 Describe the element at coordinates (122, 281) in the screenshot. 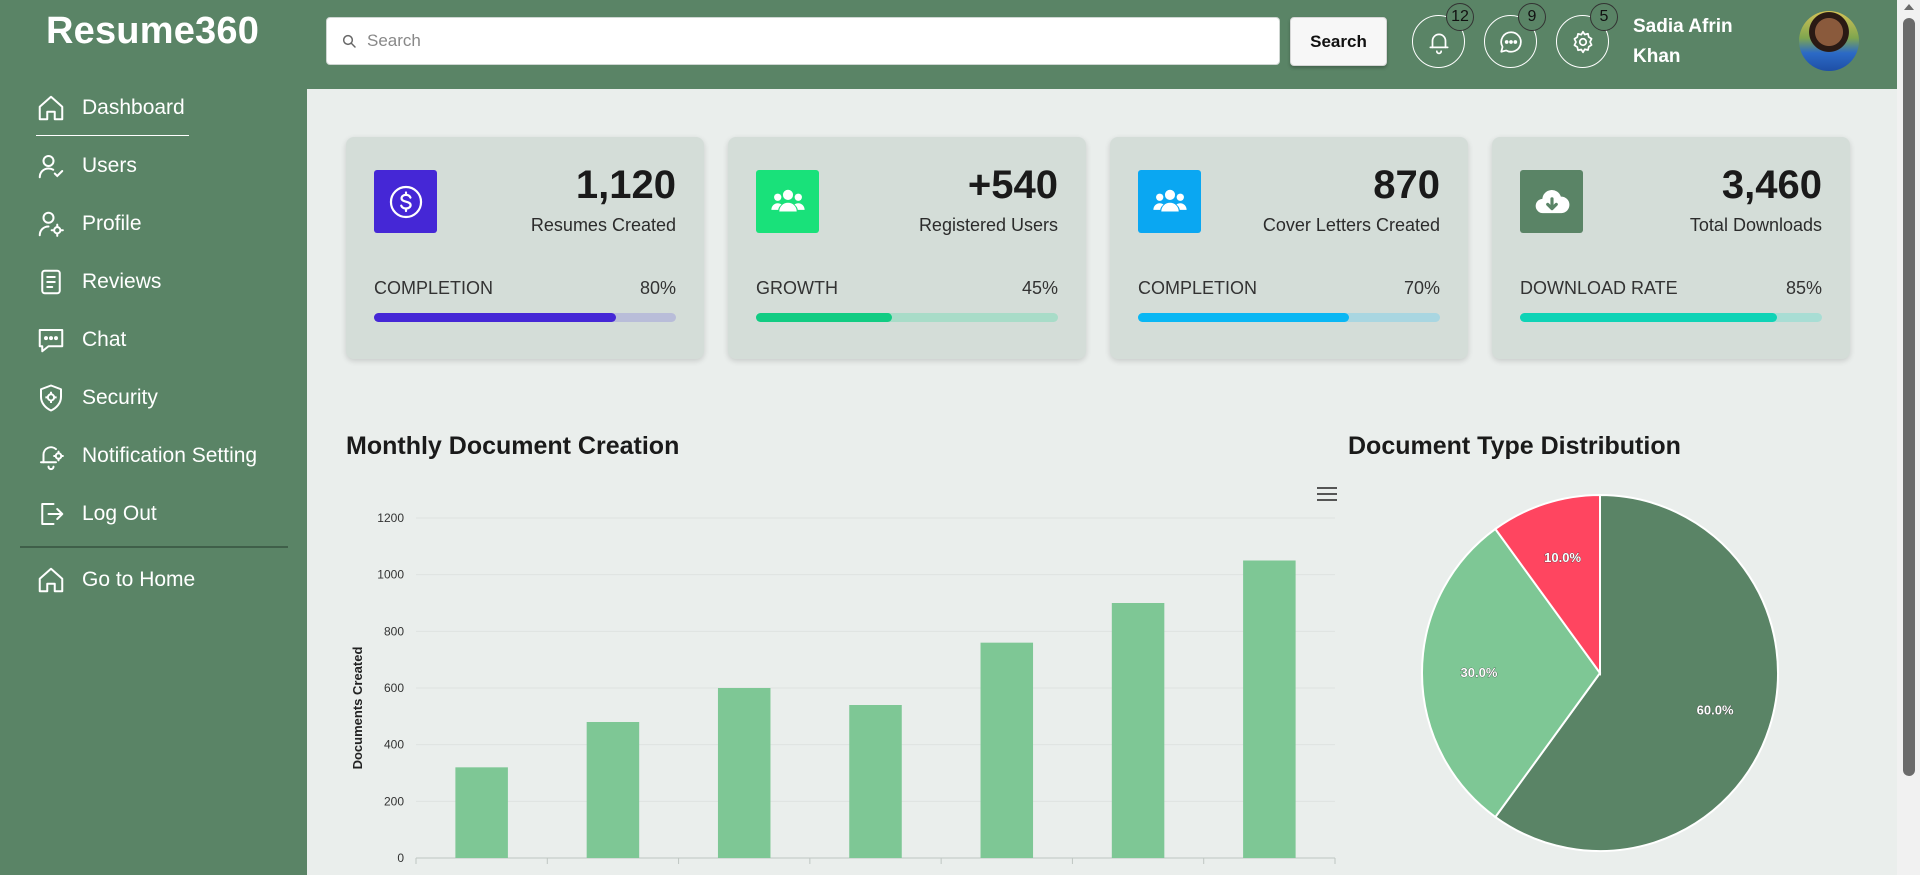

I see `sidebar-item-label: Reviews` at that location.